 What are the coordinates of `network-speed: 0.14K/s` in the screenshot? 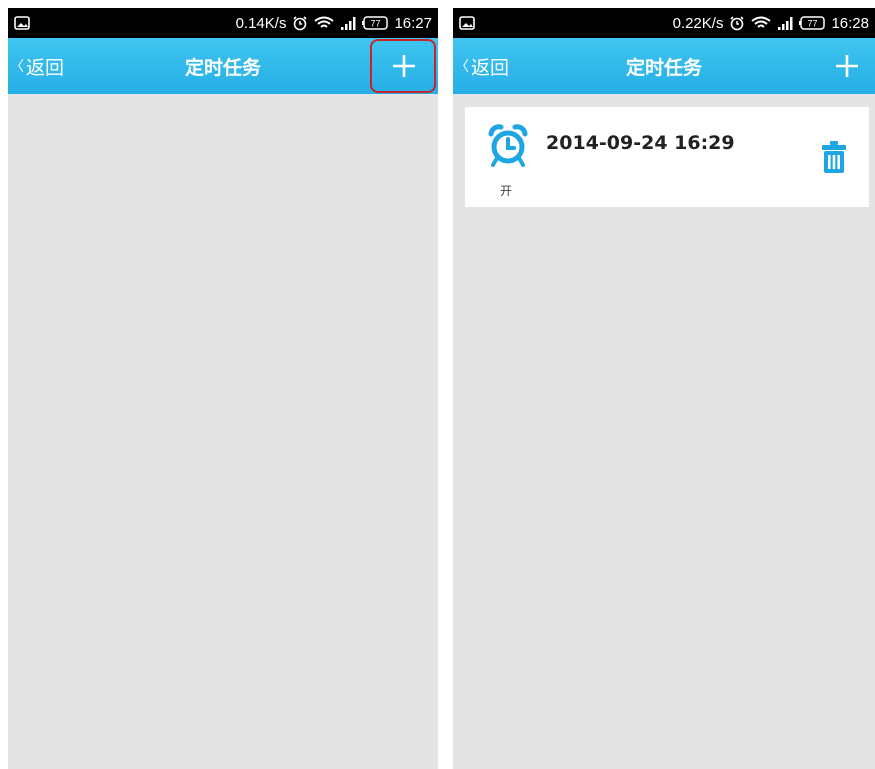 It's located at (261, 23).